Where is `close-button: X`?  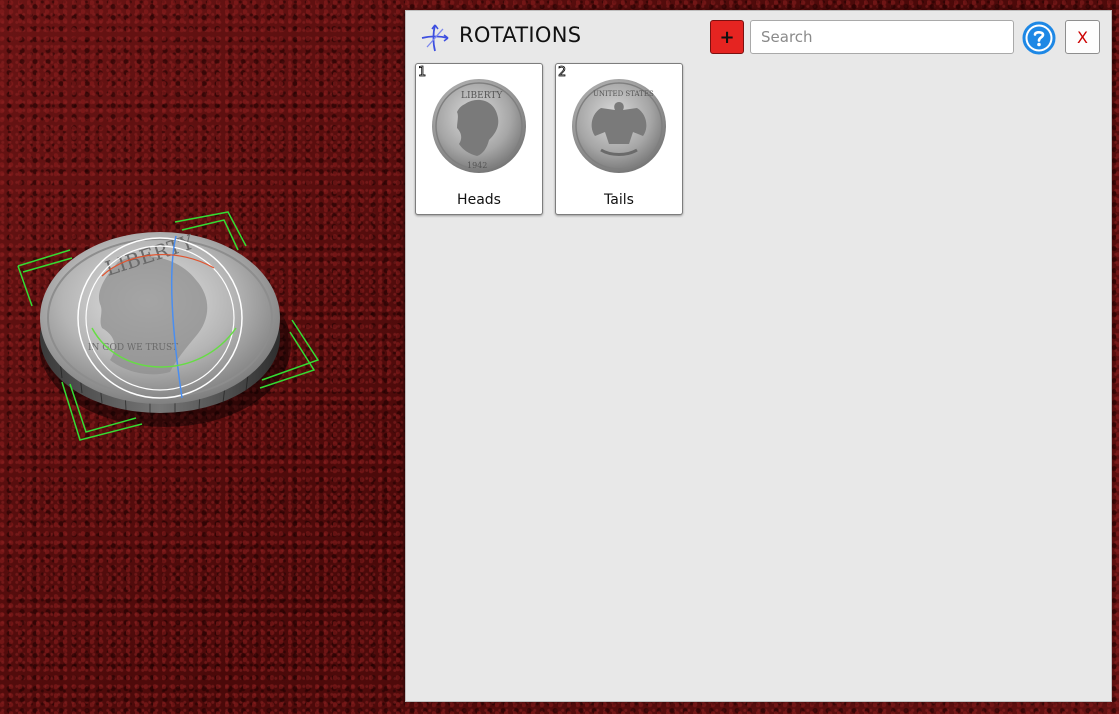 close-button: X is located at coordinates (1082, 37).